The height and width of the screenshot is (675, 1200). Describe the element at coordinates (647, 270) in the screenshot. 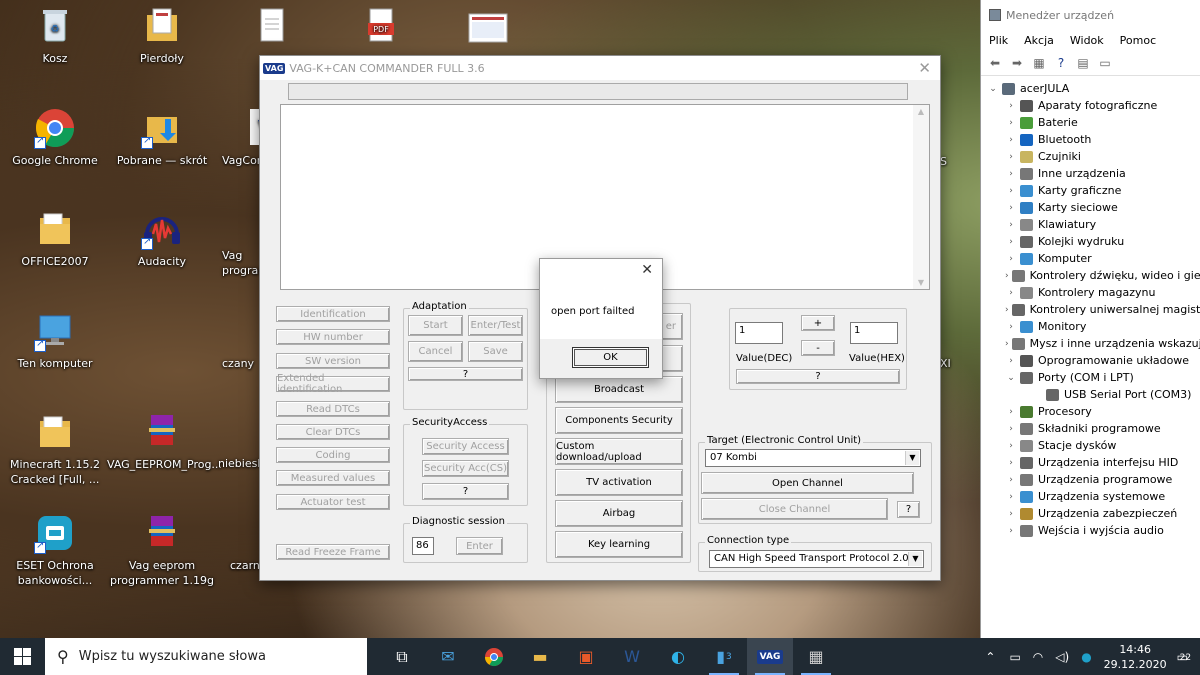

I see `dialog-close-icon: ✕` at that location.